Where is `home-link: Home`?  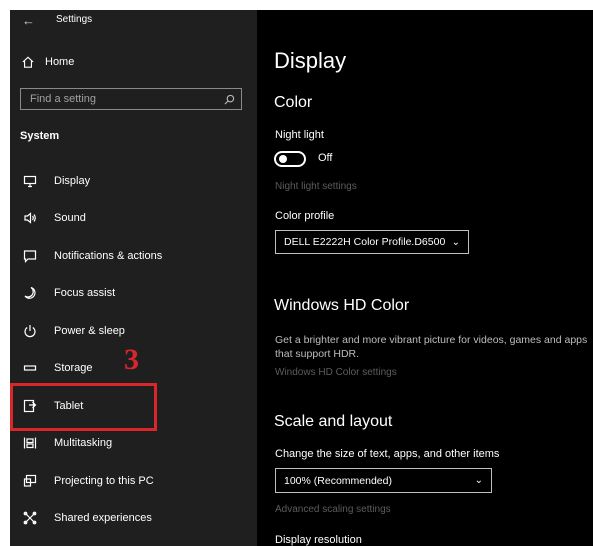
home-link: Home is located at coordinates (48, 62).